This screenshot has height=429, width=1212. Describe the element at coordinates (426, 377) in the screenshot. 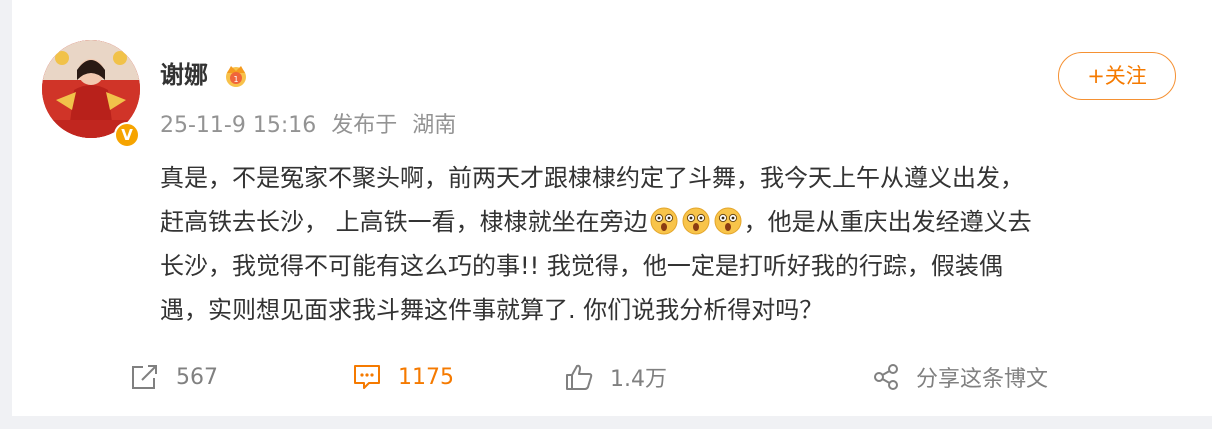

I see `comment-count: 1175` at that location.